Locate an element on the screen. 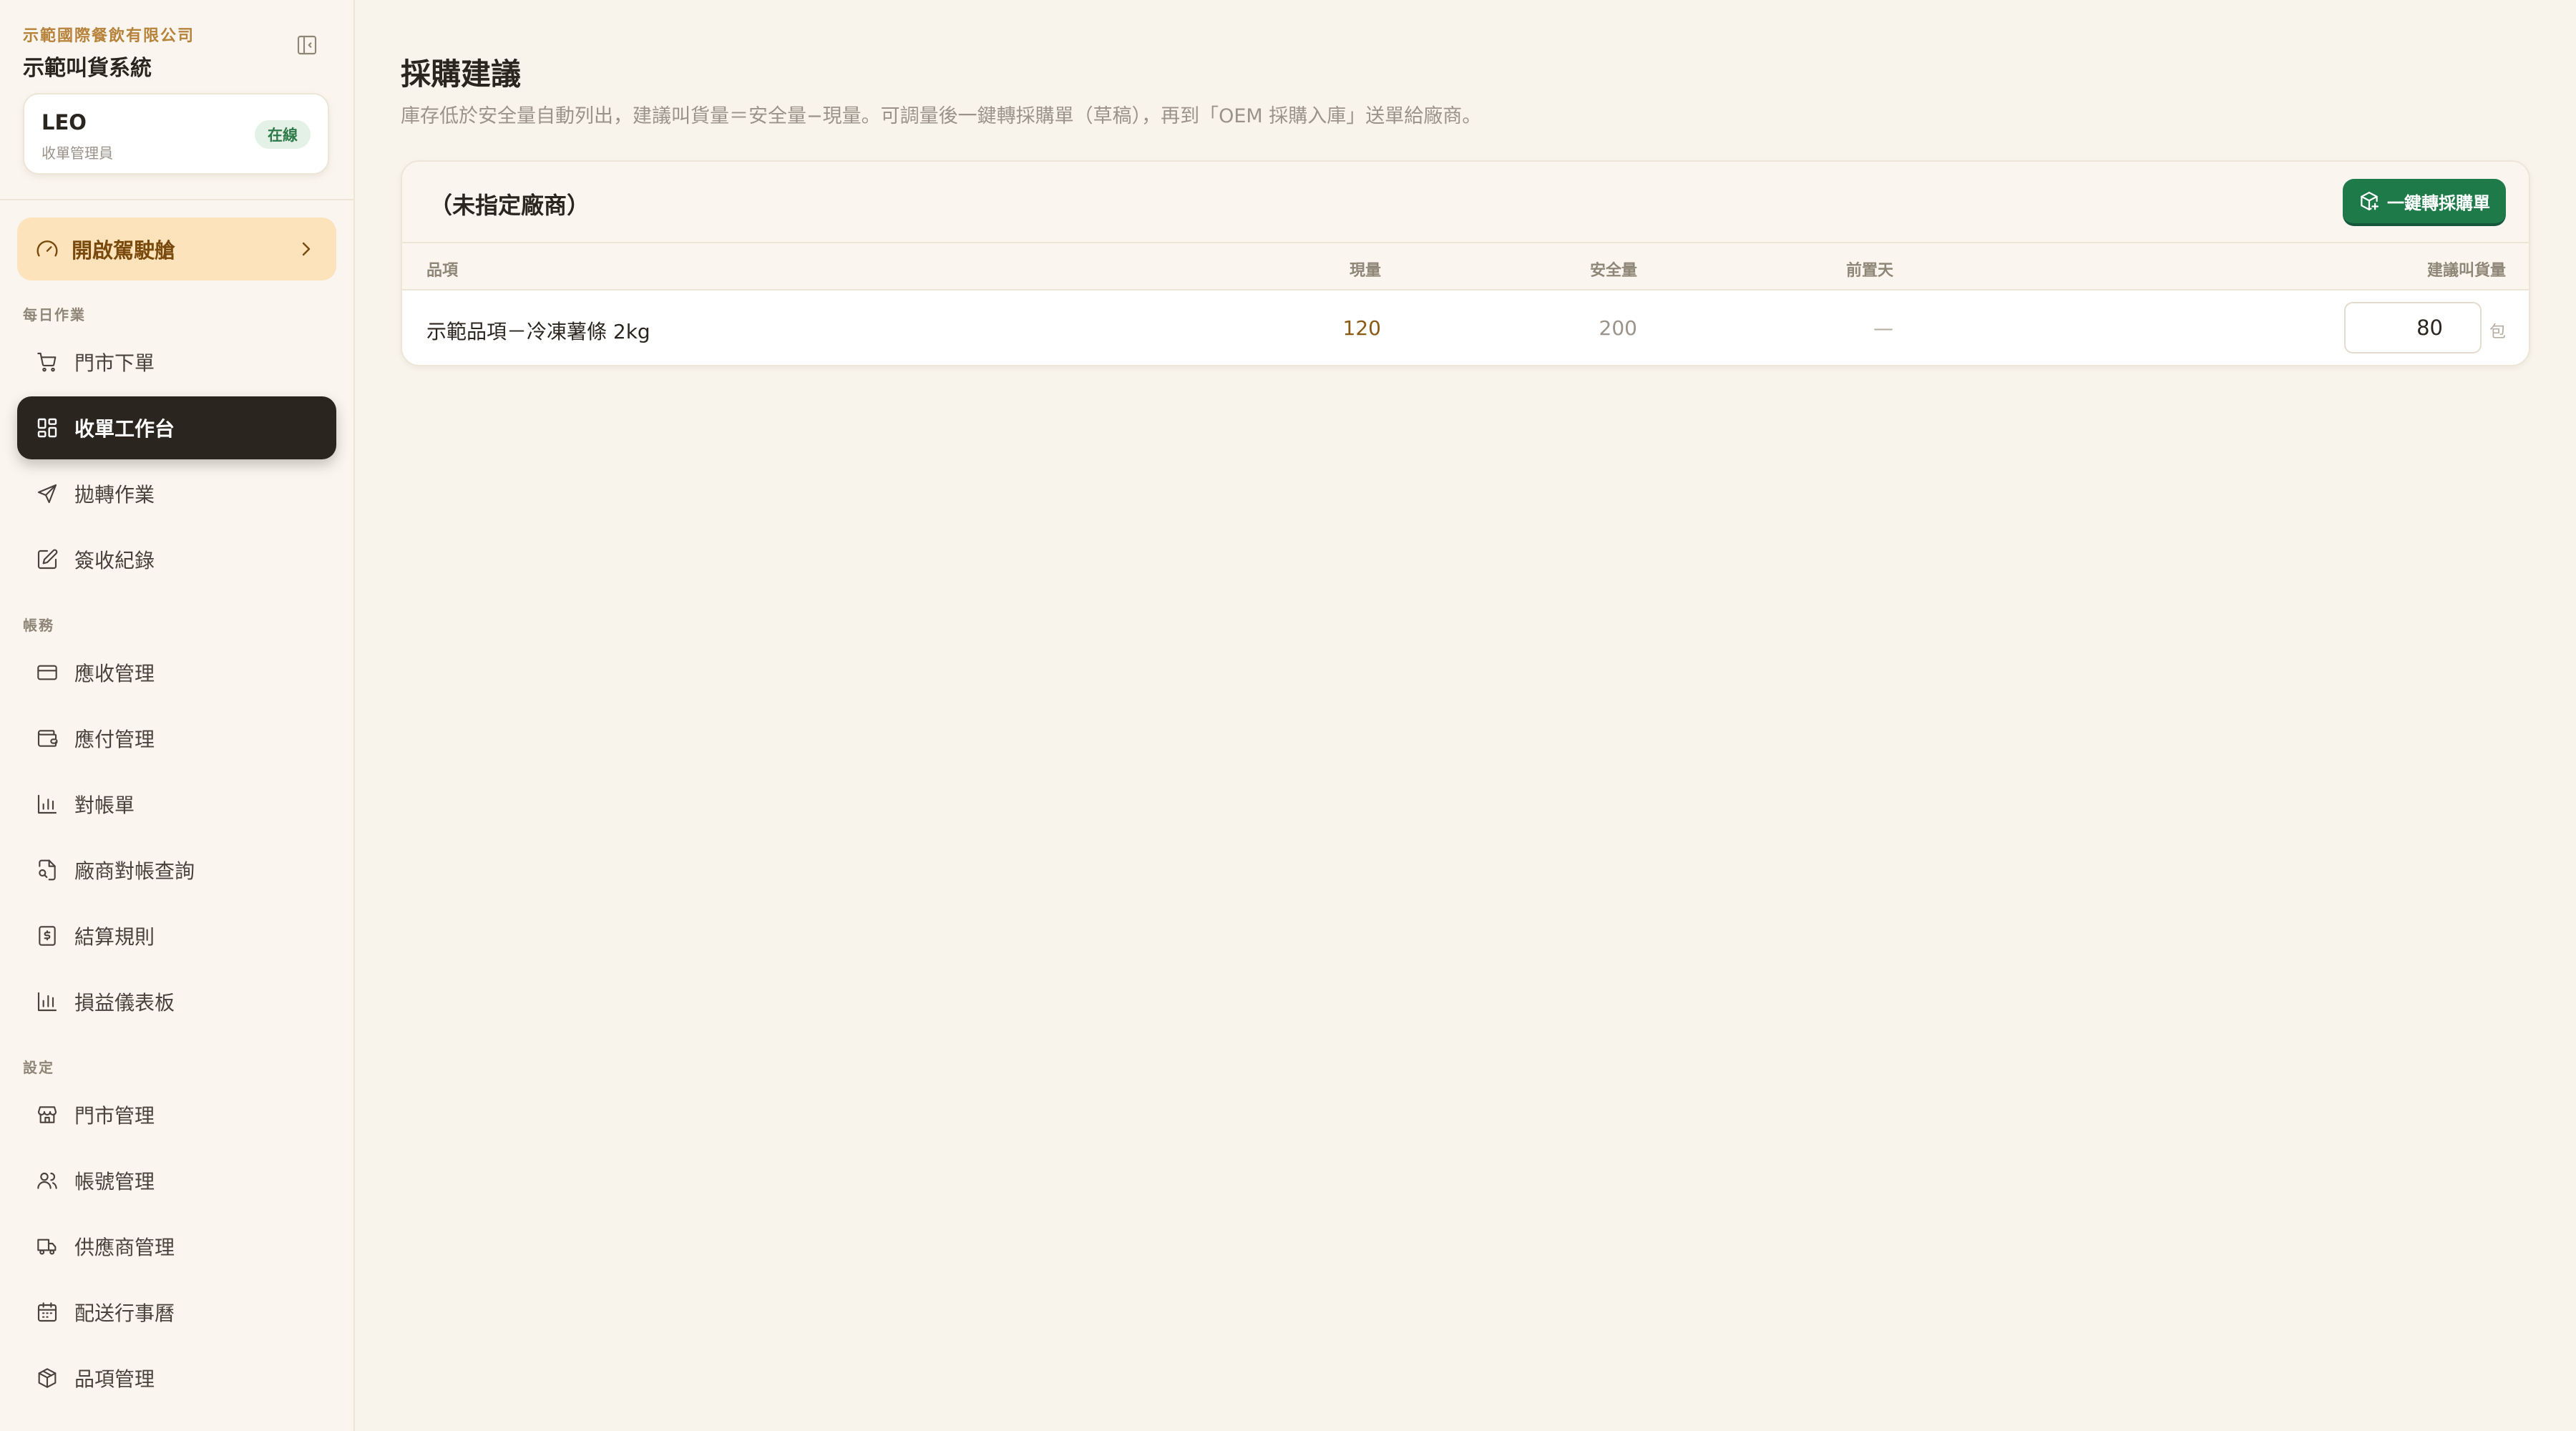  package-plus-icon is located at coordinates (2369, 201).